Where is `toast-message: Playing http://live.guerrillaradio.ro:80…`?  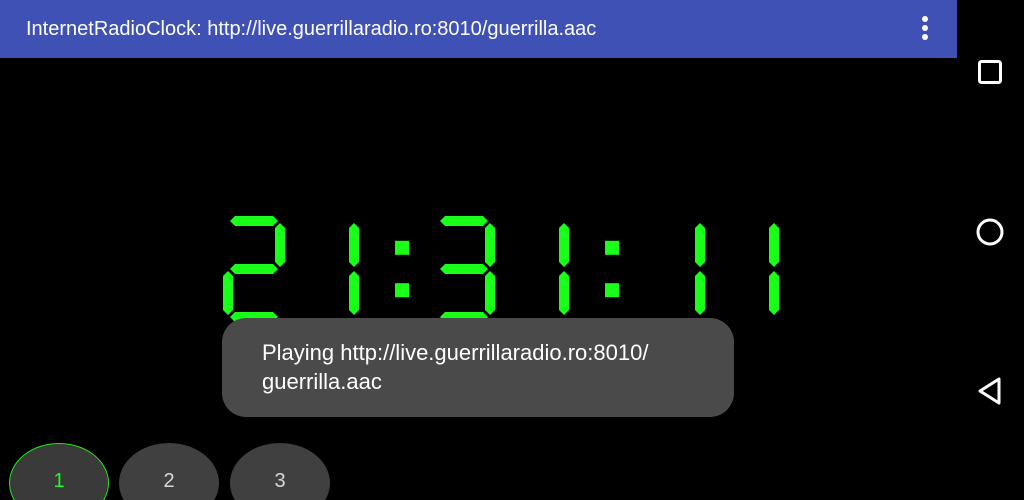
toast-message: Playing http://live.guerrillaradio.ro:80… is located at coordinates (478, 367).